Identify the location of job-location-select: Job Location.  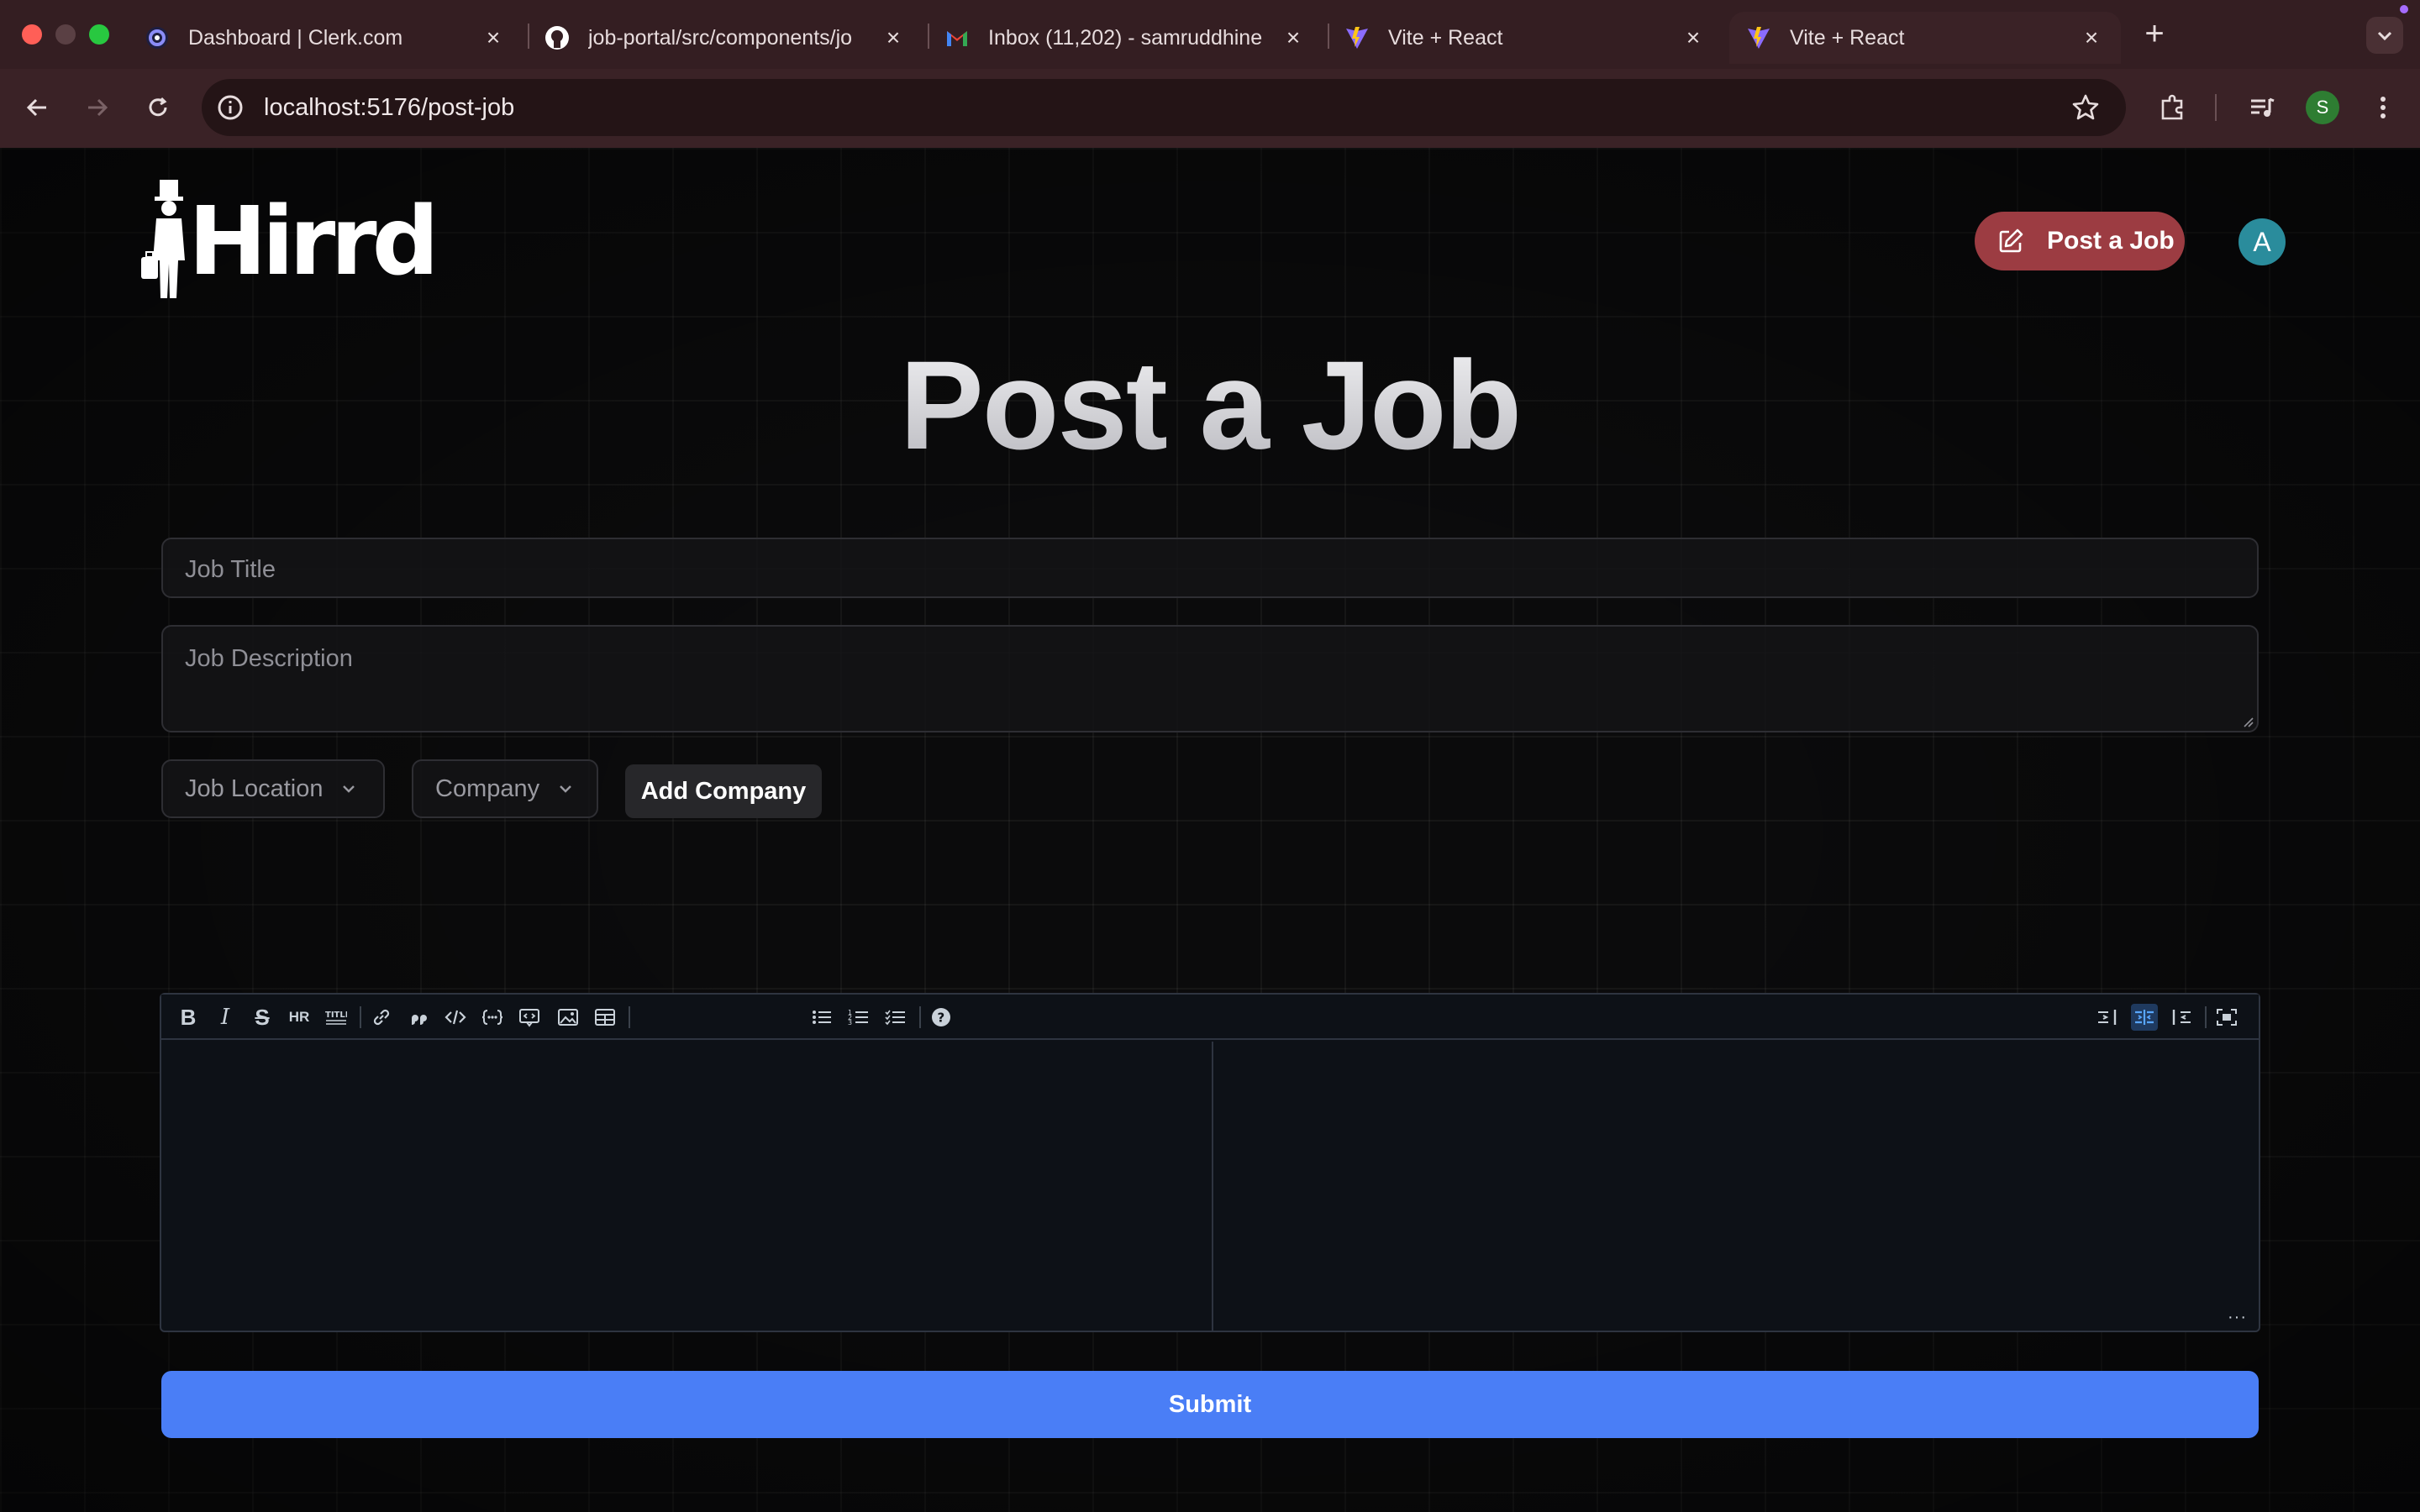
(273, 788).